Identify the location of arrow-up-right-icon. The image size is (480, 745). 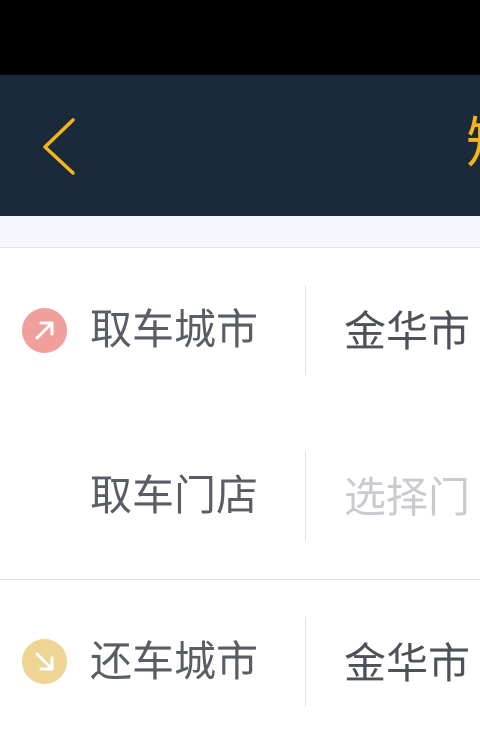
(44, 330).